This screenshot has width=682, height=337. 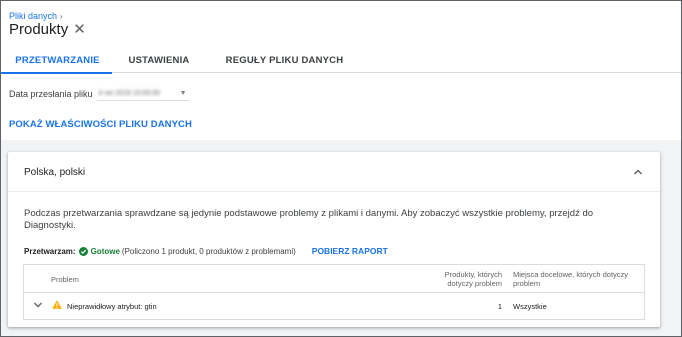 I want to click on warning-icon, so click(x=57, y=304).